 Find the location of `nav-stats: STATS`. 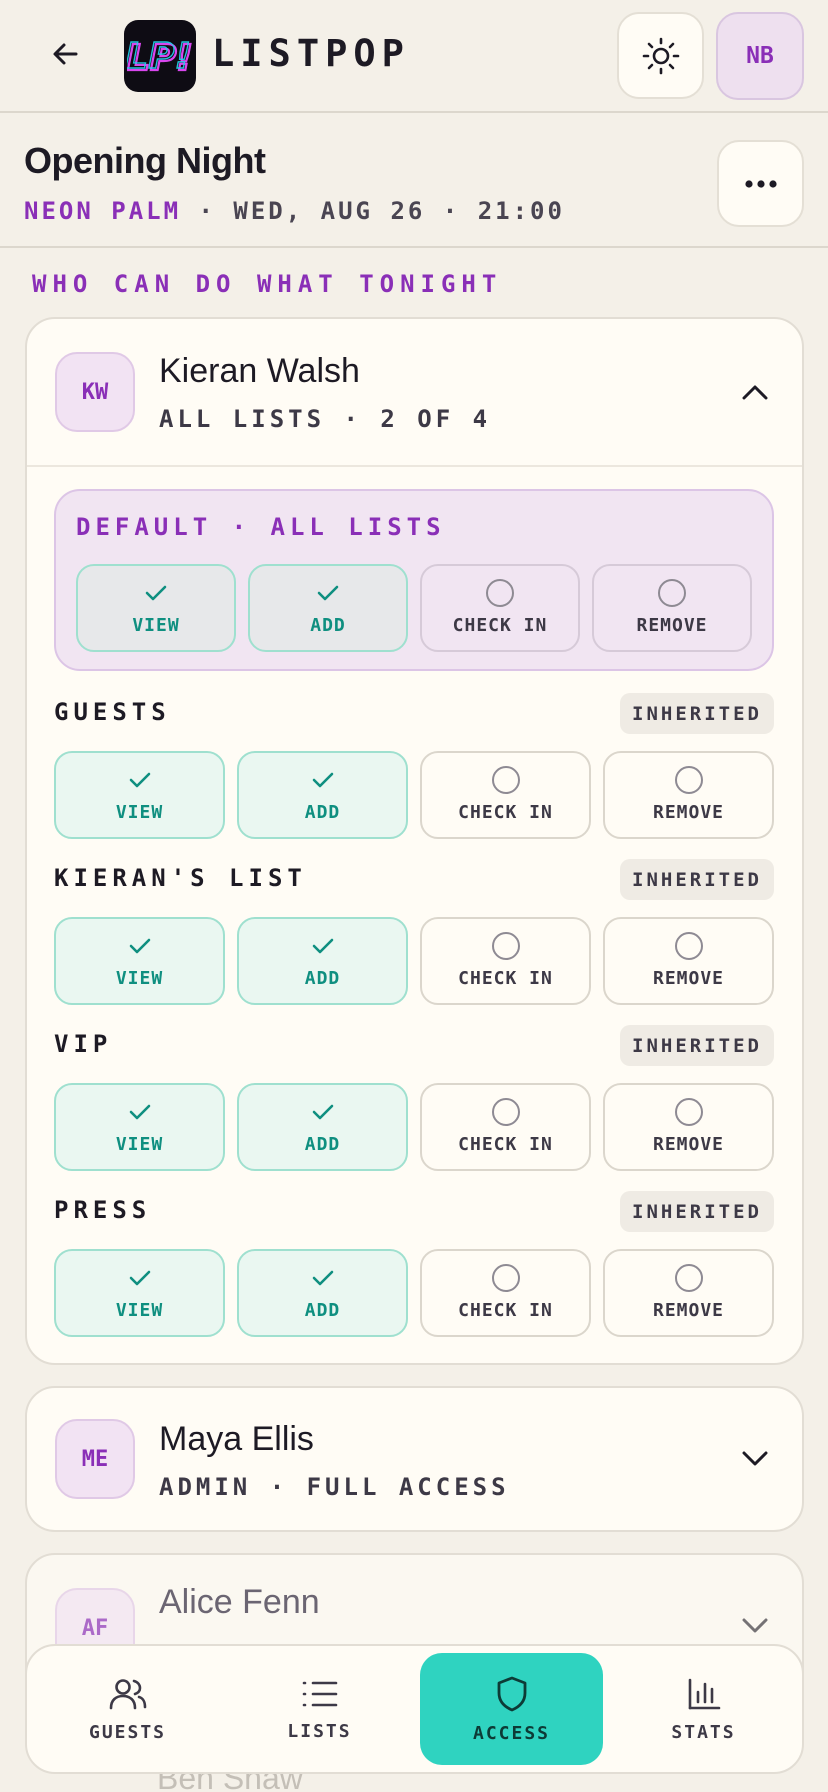

nav-stats: STATS is located at coordinates (703, 1709).